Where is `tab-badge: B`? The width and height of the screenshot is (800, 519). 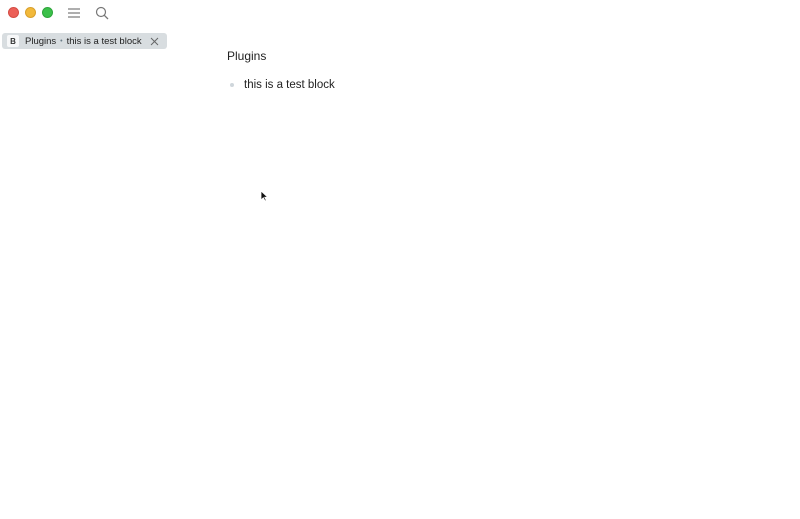
tab-badge: B is located at coordinates (13, 41).